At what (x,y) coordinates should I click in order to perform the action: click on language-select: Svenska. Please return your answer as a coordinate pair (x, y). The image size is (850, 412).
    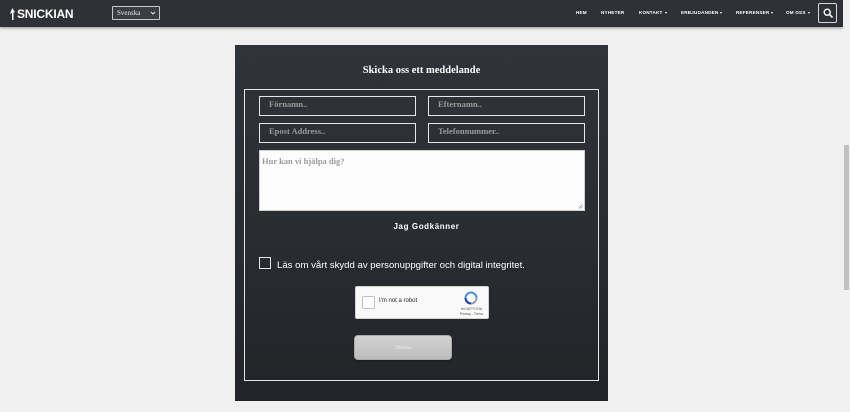
    Looking at the image, I should click on (136, 13).